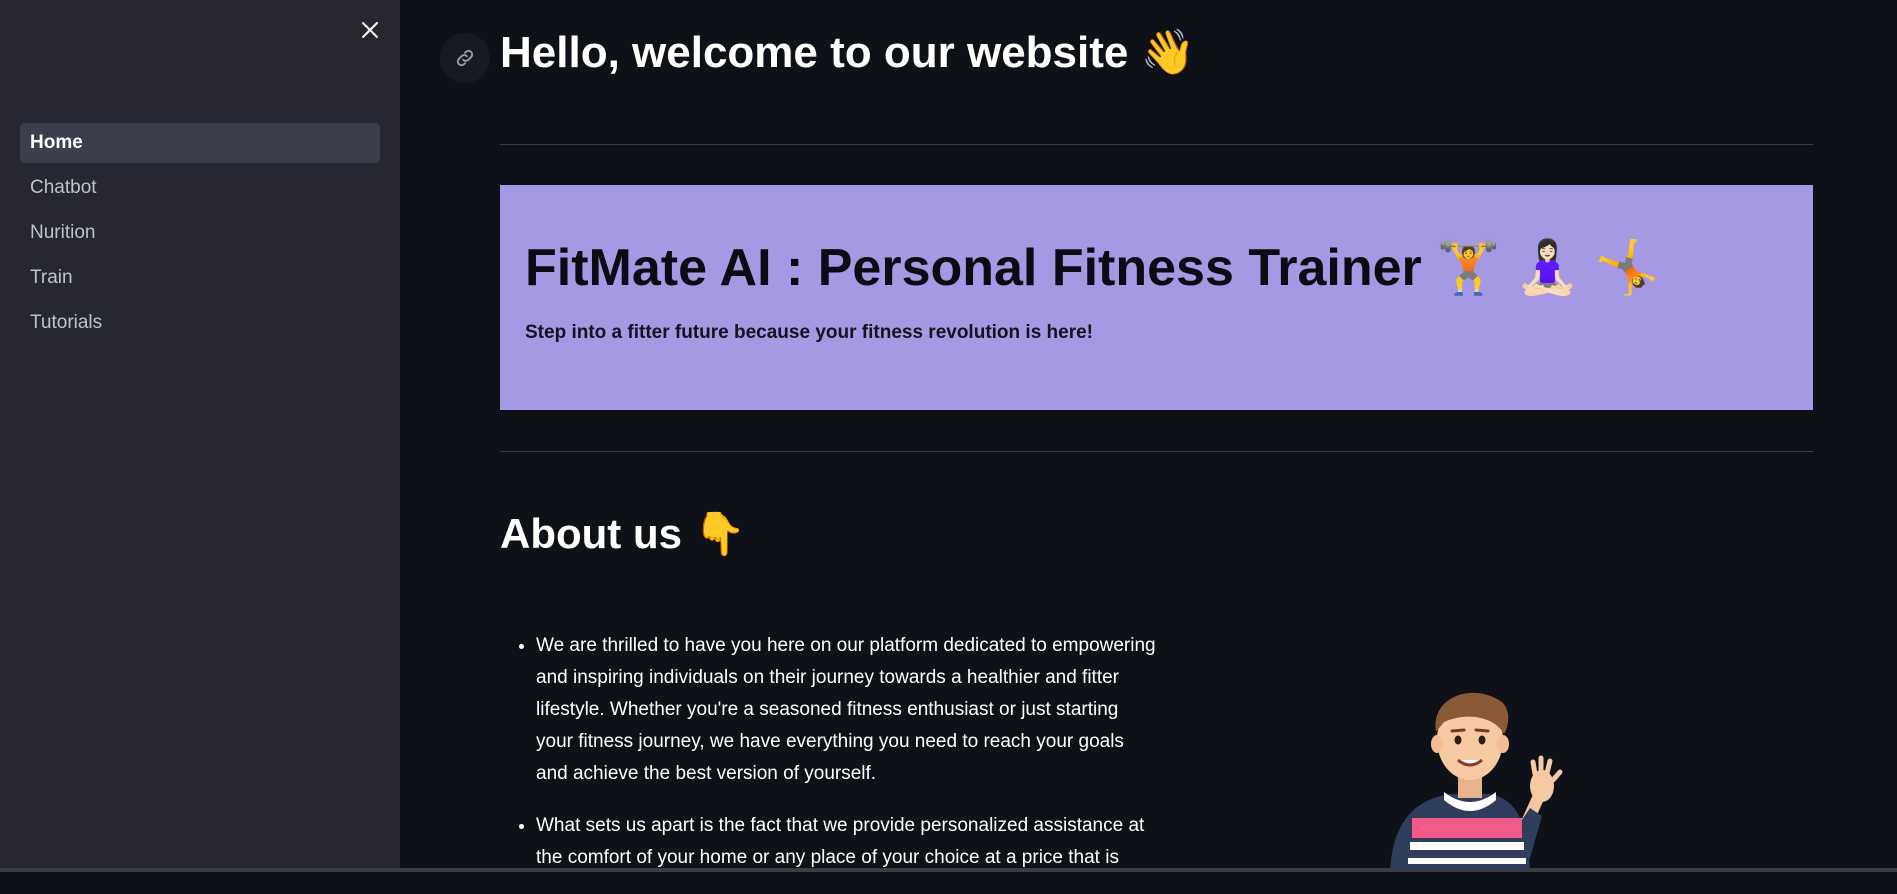  What do you see at coordinates (623, 533) in the screenshot?
I see `about-heading: About us 👇` at bounding box center [623, 533].